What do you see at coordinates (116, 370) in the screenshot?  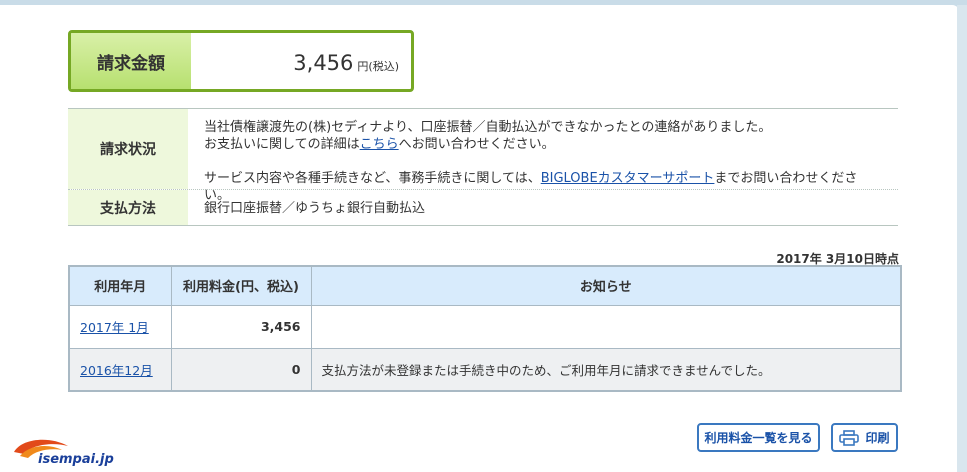 I see `usage-month-link: 2016年12月` at bounding box center [116, 370].